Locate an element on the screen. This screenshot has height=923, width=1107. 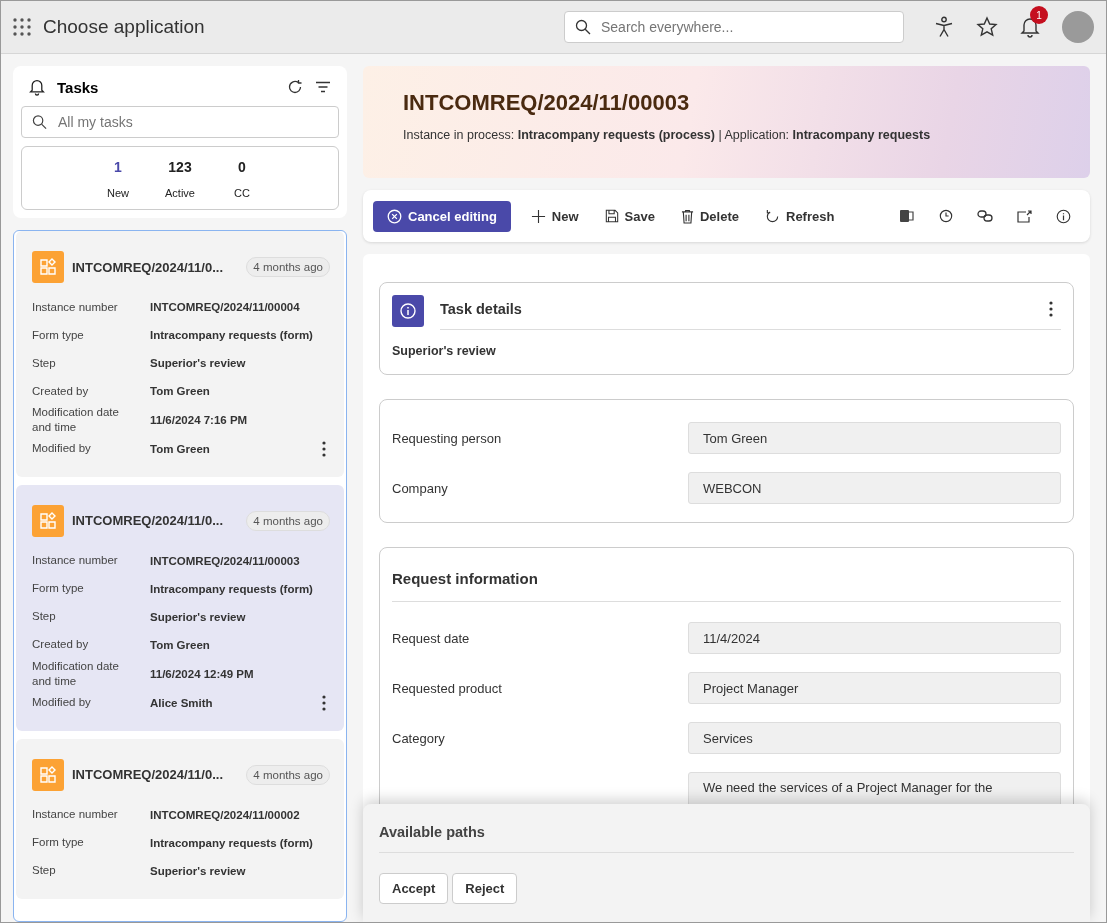
field-value: INTCOMREQ/2024/11/00002 is located at coordinates (225, 814).